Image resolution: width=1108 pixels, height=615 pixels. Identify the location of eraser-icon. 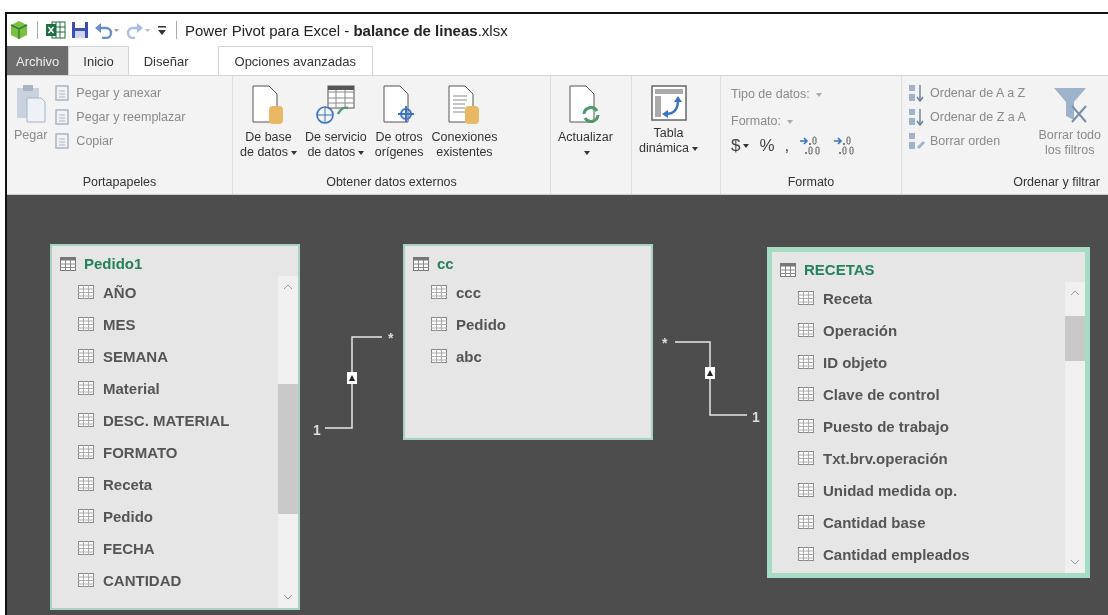
(917, 141).